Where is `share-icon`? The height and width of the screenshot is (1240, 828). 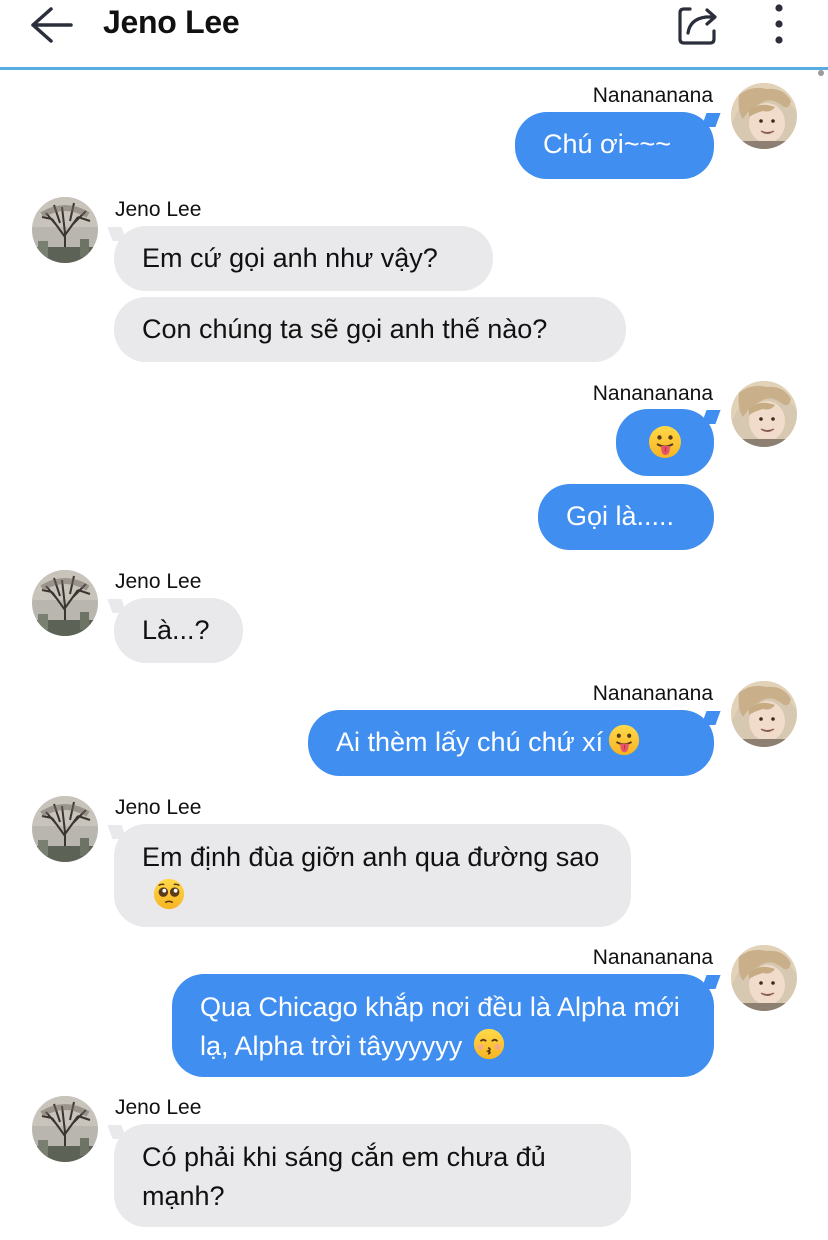
share-icon is located at coordinates (697, 26).